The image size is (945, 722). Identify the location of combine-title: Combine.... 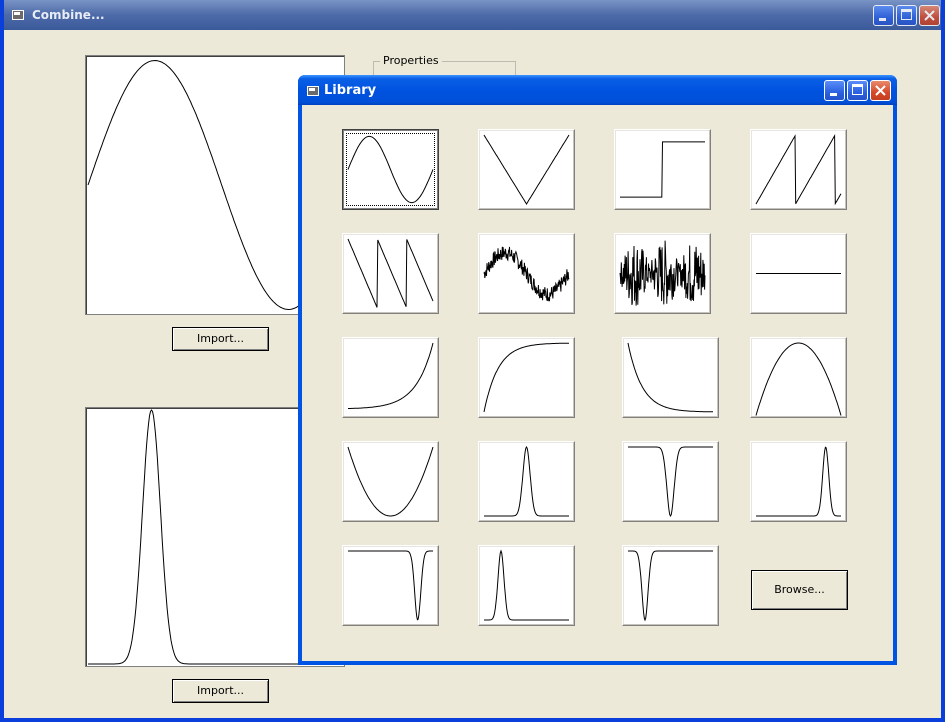
(68, 15).